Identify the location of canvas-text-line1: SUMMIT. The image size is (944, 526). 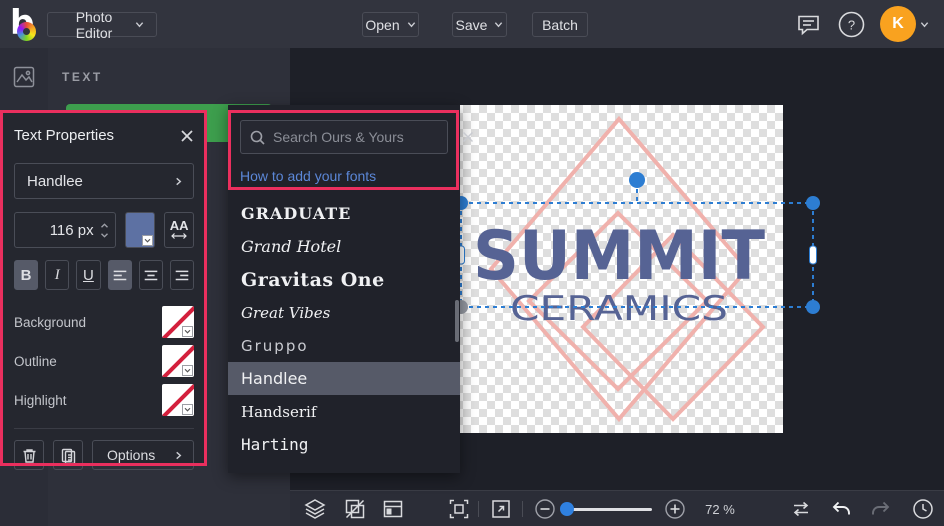
(619, 256).